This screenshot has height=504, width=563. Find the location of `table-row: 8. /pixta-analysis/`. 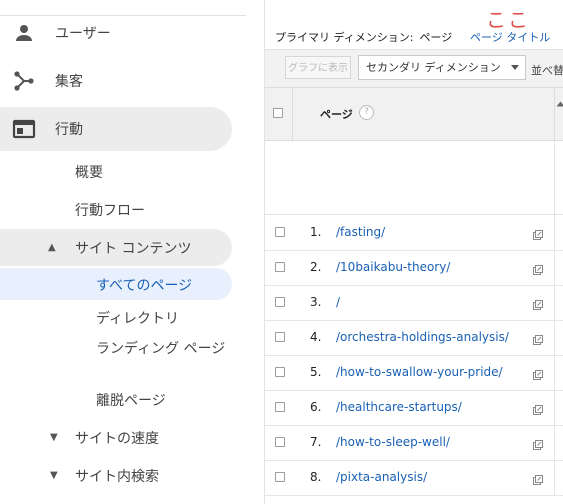

table-row: 8. /pixta-analysis/ is located at coordinates (414, 478).